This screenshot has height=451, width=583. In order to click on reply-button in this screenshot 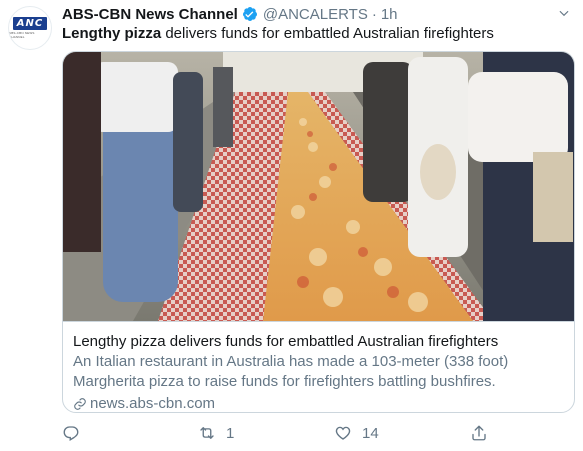, I will do `click(76, 433)`.